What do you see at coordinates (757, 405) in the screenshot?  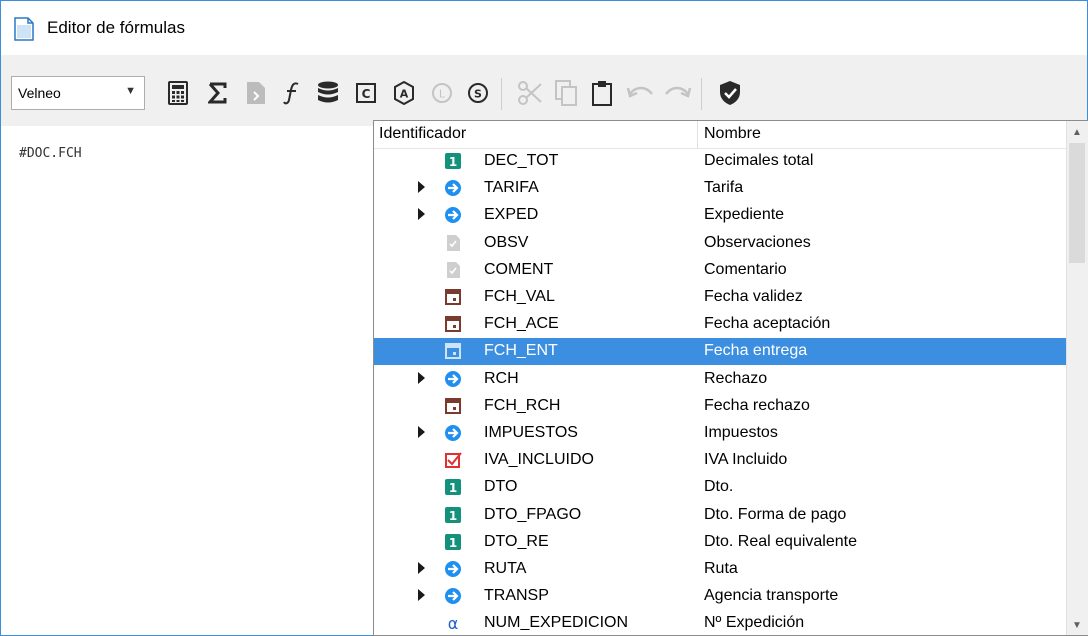 I see `field-name: Fecha rechazo` at bounding box center [757, 405].